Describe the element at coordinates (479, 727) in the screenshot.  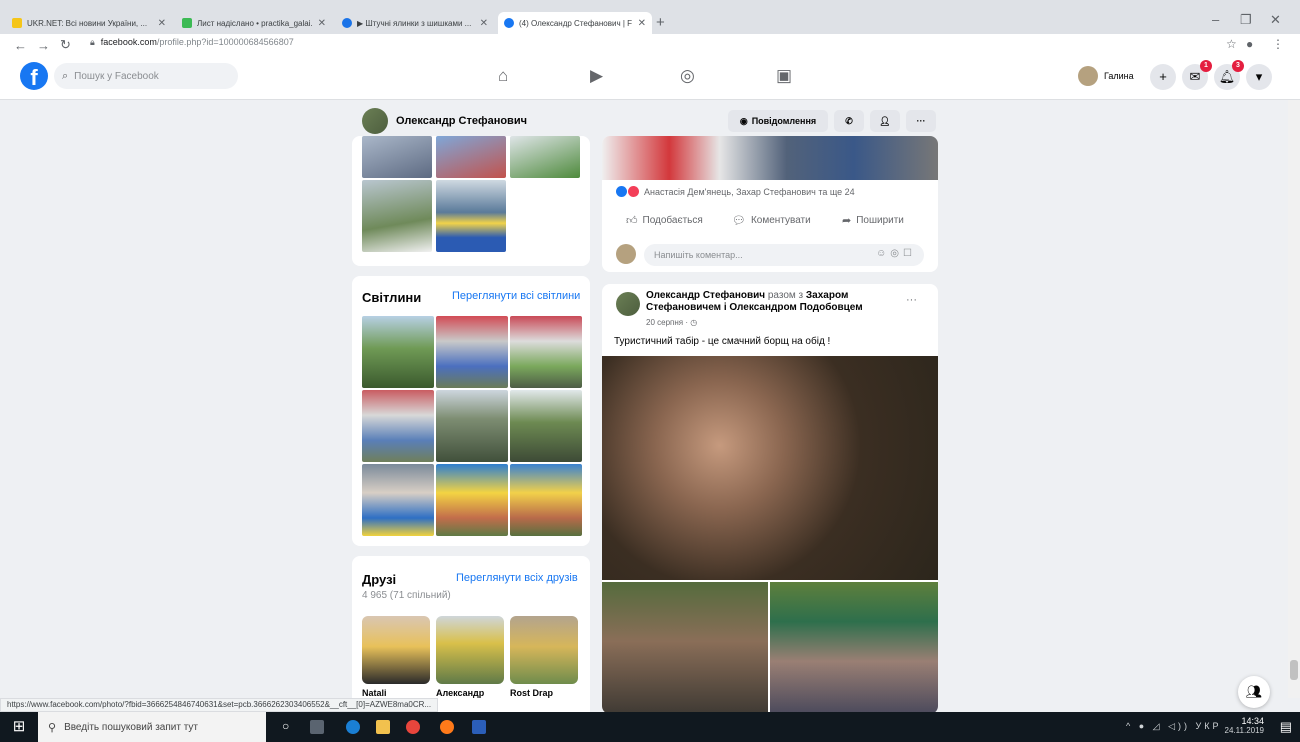
I see `word-icon` at that location.